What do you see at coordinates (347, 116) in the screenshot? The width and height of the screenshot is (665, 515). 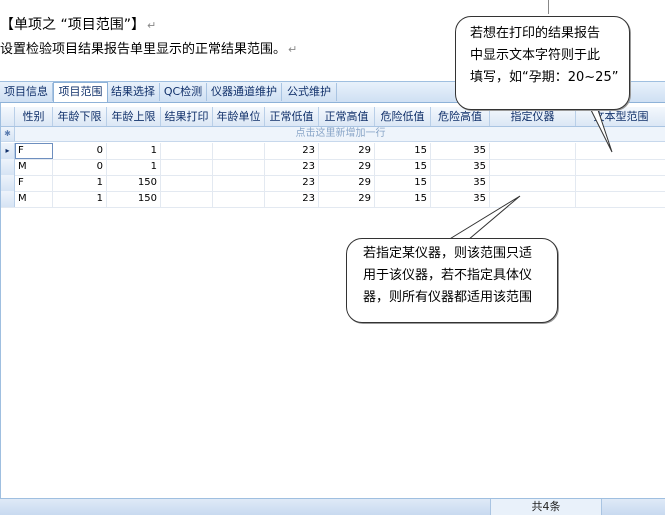 I see `column-header-normal-high: 正常高值` at bounding box center [347, 116].